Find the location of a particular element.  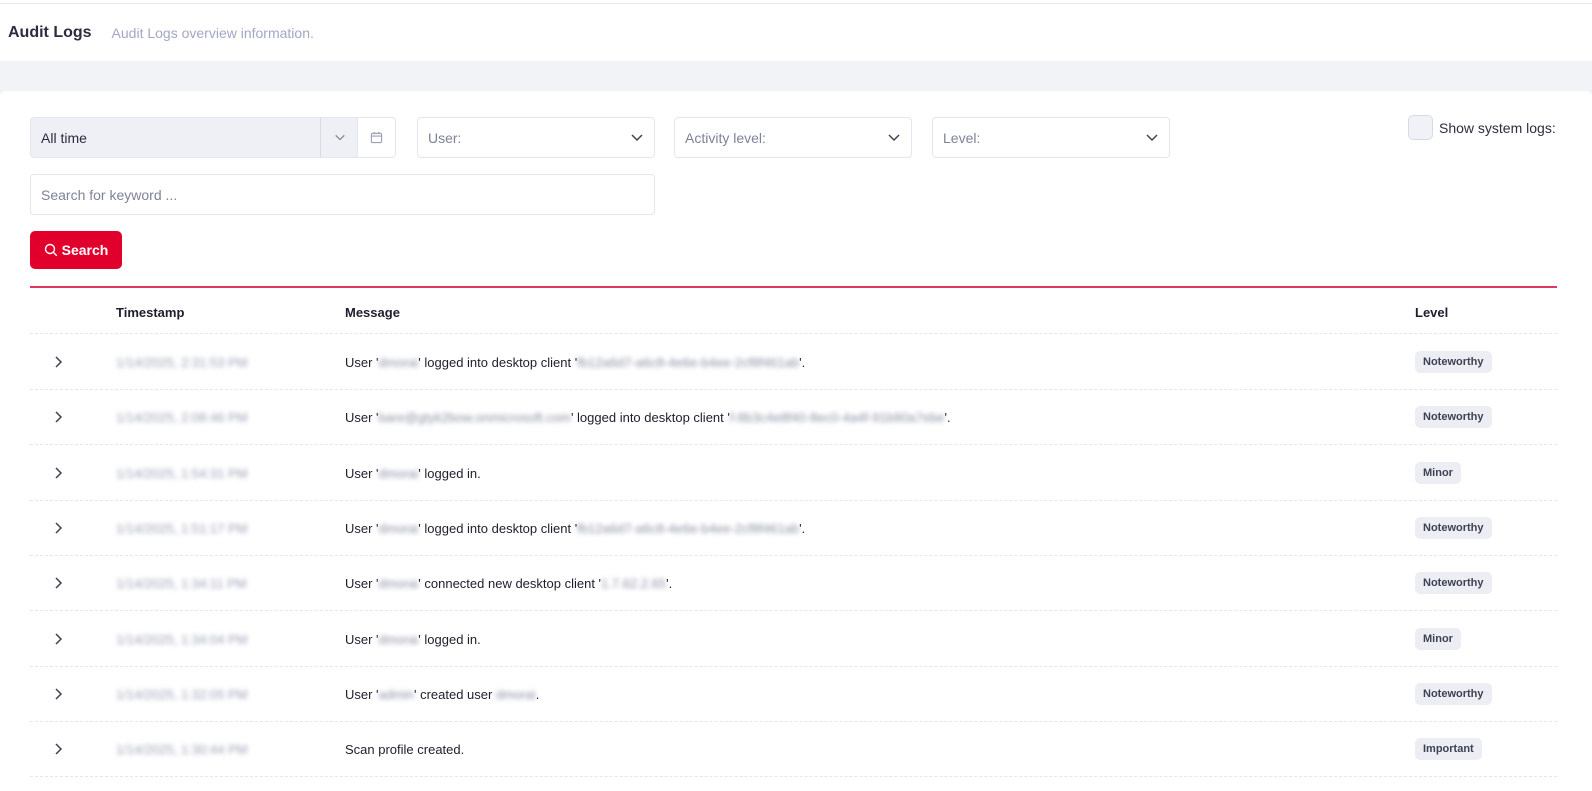

time-range-select: All time is located at coordinates (194, 137).